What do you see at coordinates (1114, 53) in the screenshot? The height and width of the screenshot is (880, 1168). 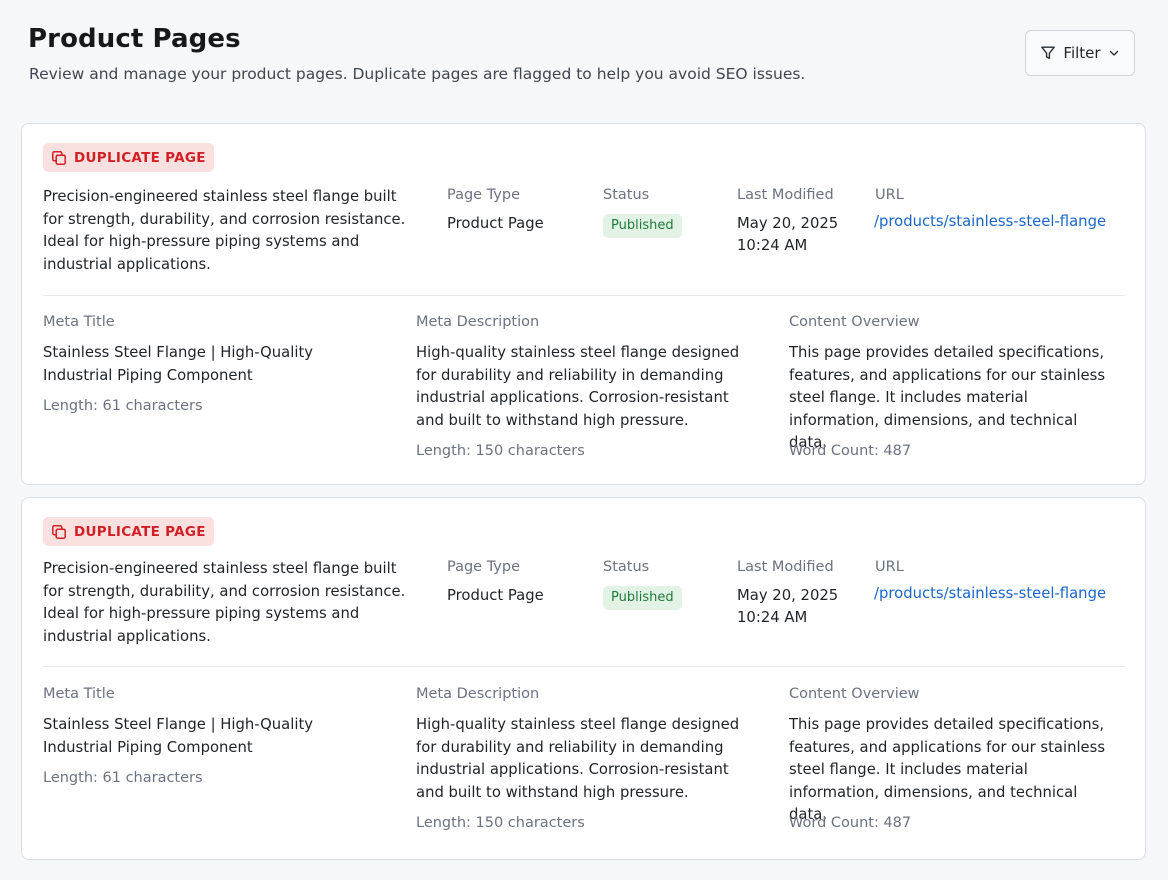 I see `chevron-down-icon` at bounding box center [1114, 53].